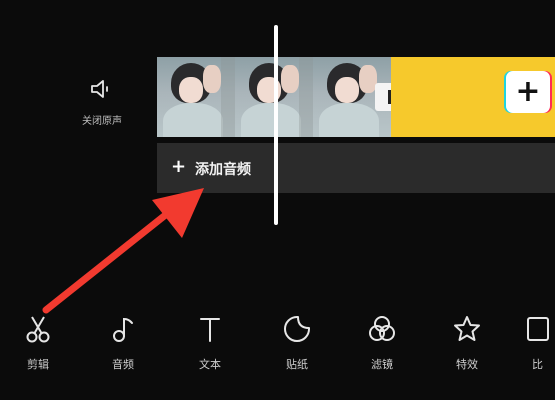 This screenshot has width=555, height=400. I want to click on video-frame-thumbnail, so click(196, 97).